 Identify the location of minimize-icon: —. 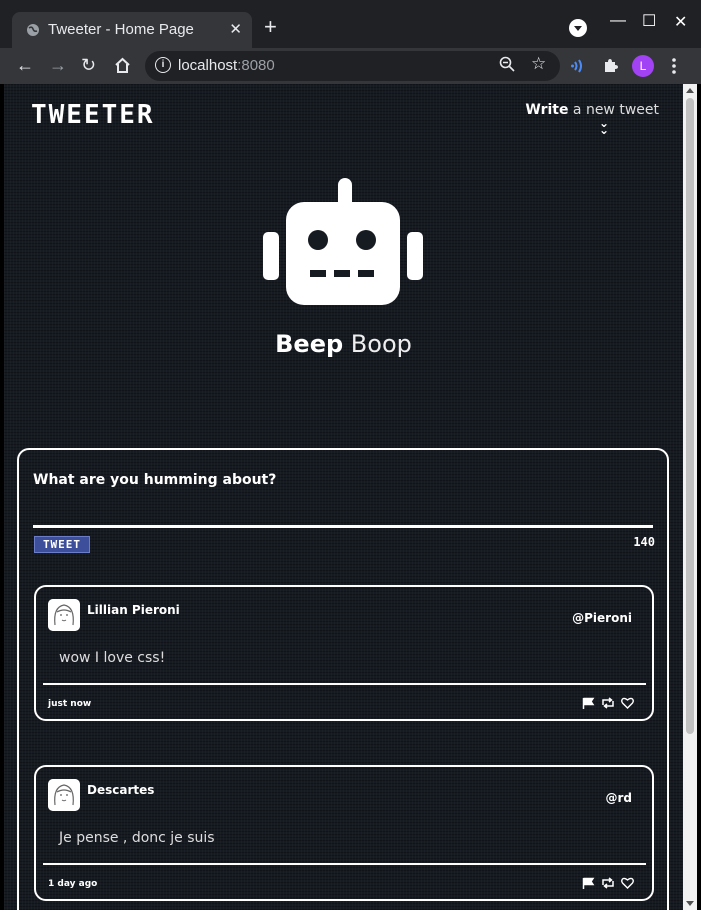
(618, 21).